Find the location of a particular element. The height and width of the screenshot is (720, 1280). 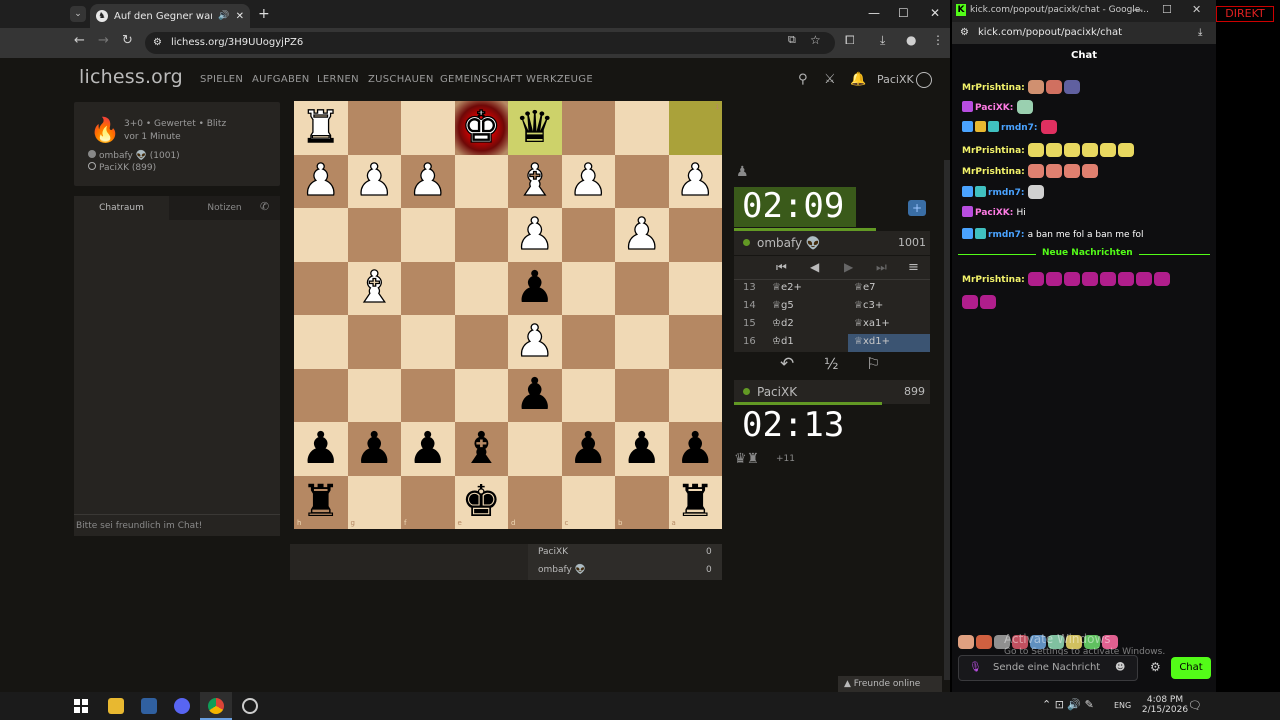

move-white: ♔d1 is located at coordinates (783, 341).